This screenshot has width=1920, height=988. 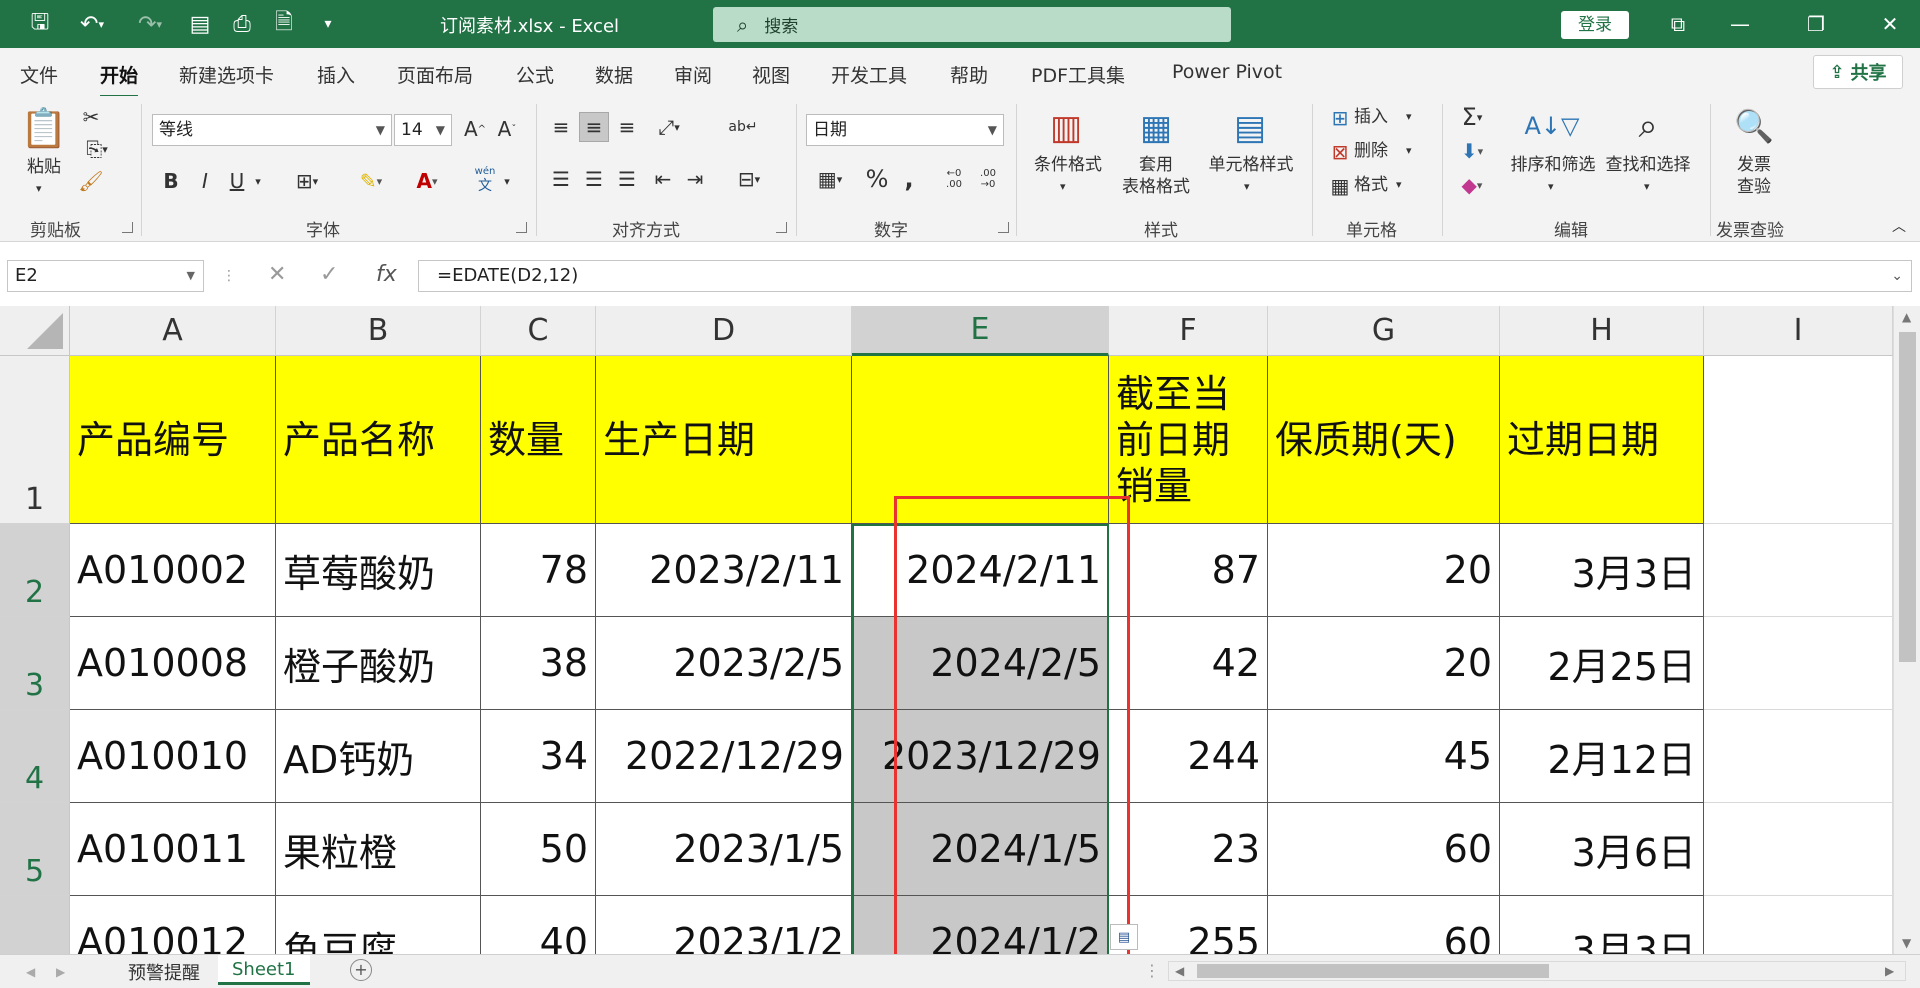 What do you see at coordinates (1906, 317) in the screenshot?
I see `scroll-up-icon: ▲` at bounding box center [1906, 317].